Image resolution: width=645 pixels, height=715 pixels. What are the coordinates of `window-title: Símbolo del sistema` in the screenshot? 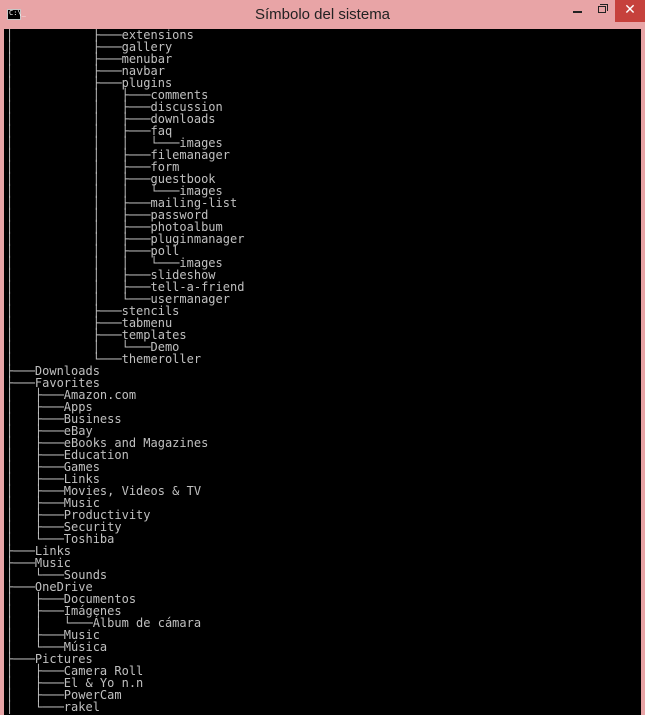 It's located at (322, 14).